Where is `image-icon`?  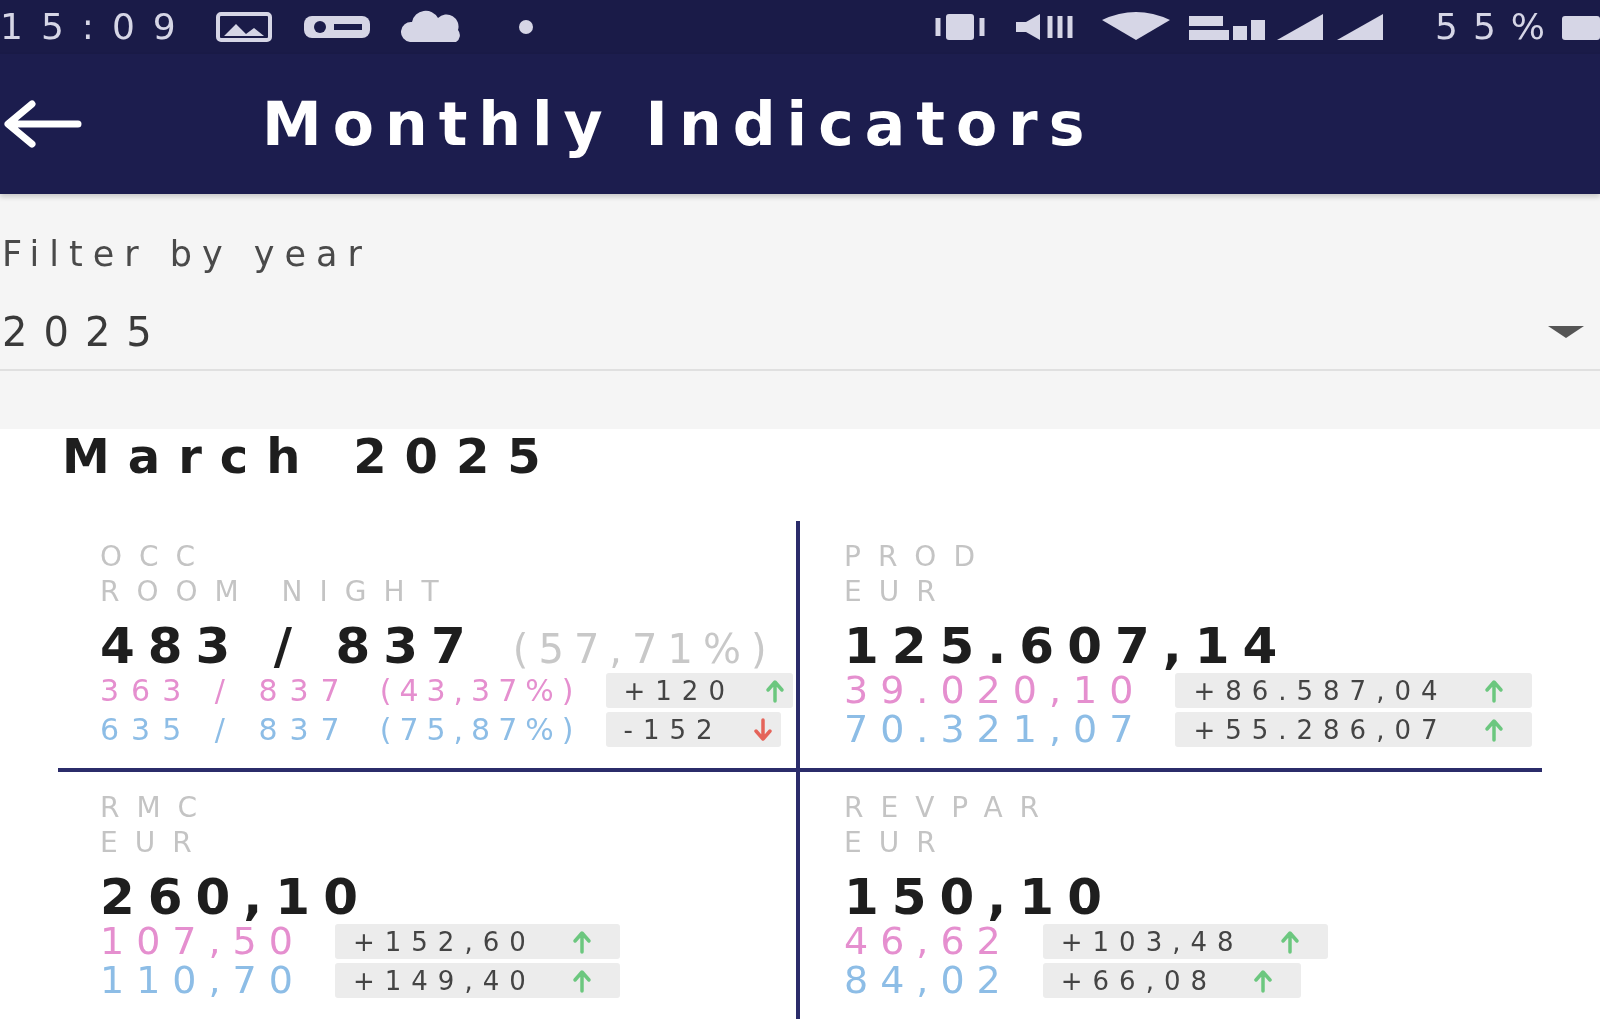
image-icon is located at coordinates (243, 27).